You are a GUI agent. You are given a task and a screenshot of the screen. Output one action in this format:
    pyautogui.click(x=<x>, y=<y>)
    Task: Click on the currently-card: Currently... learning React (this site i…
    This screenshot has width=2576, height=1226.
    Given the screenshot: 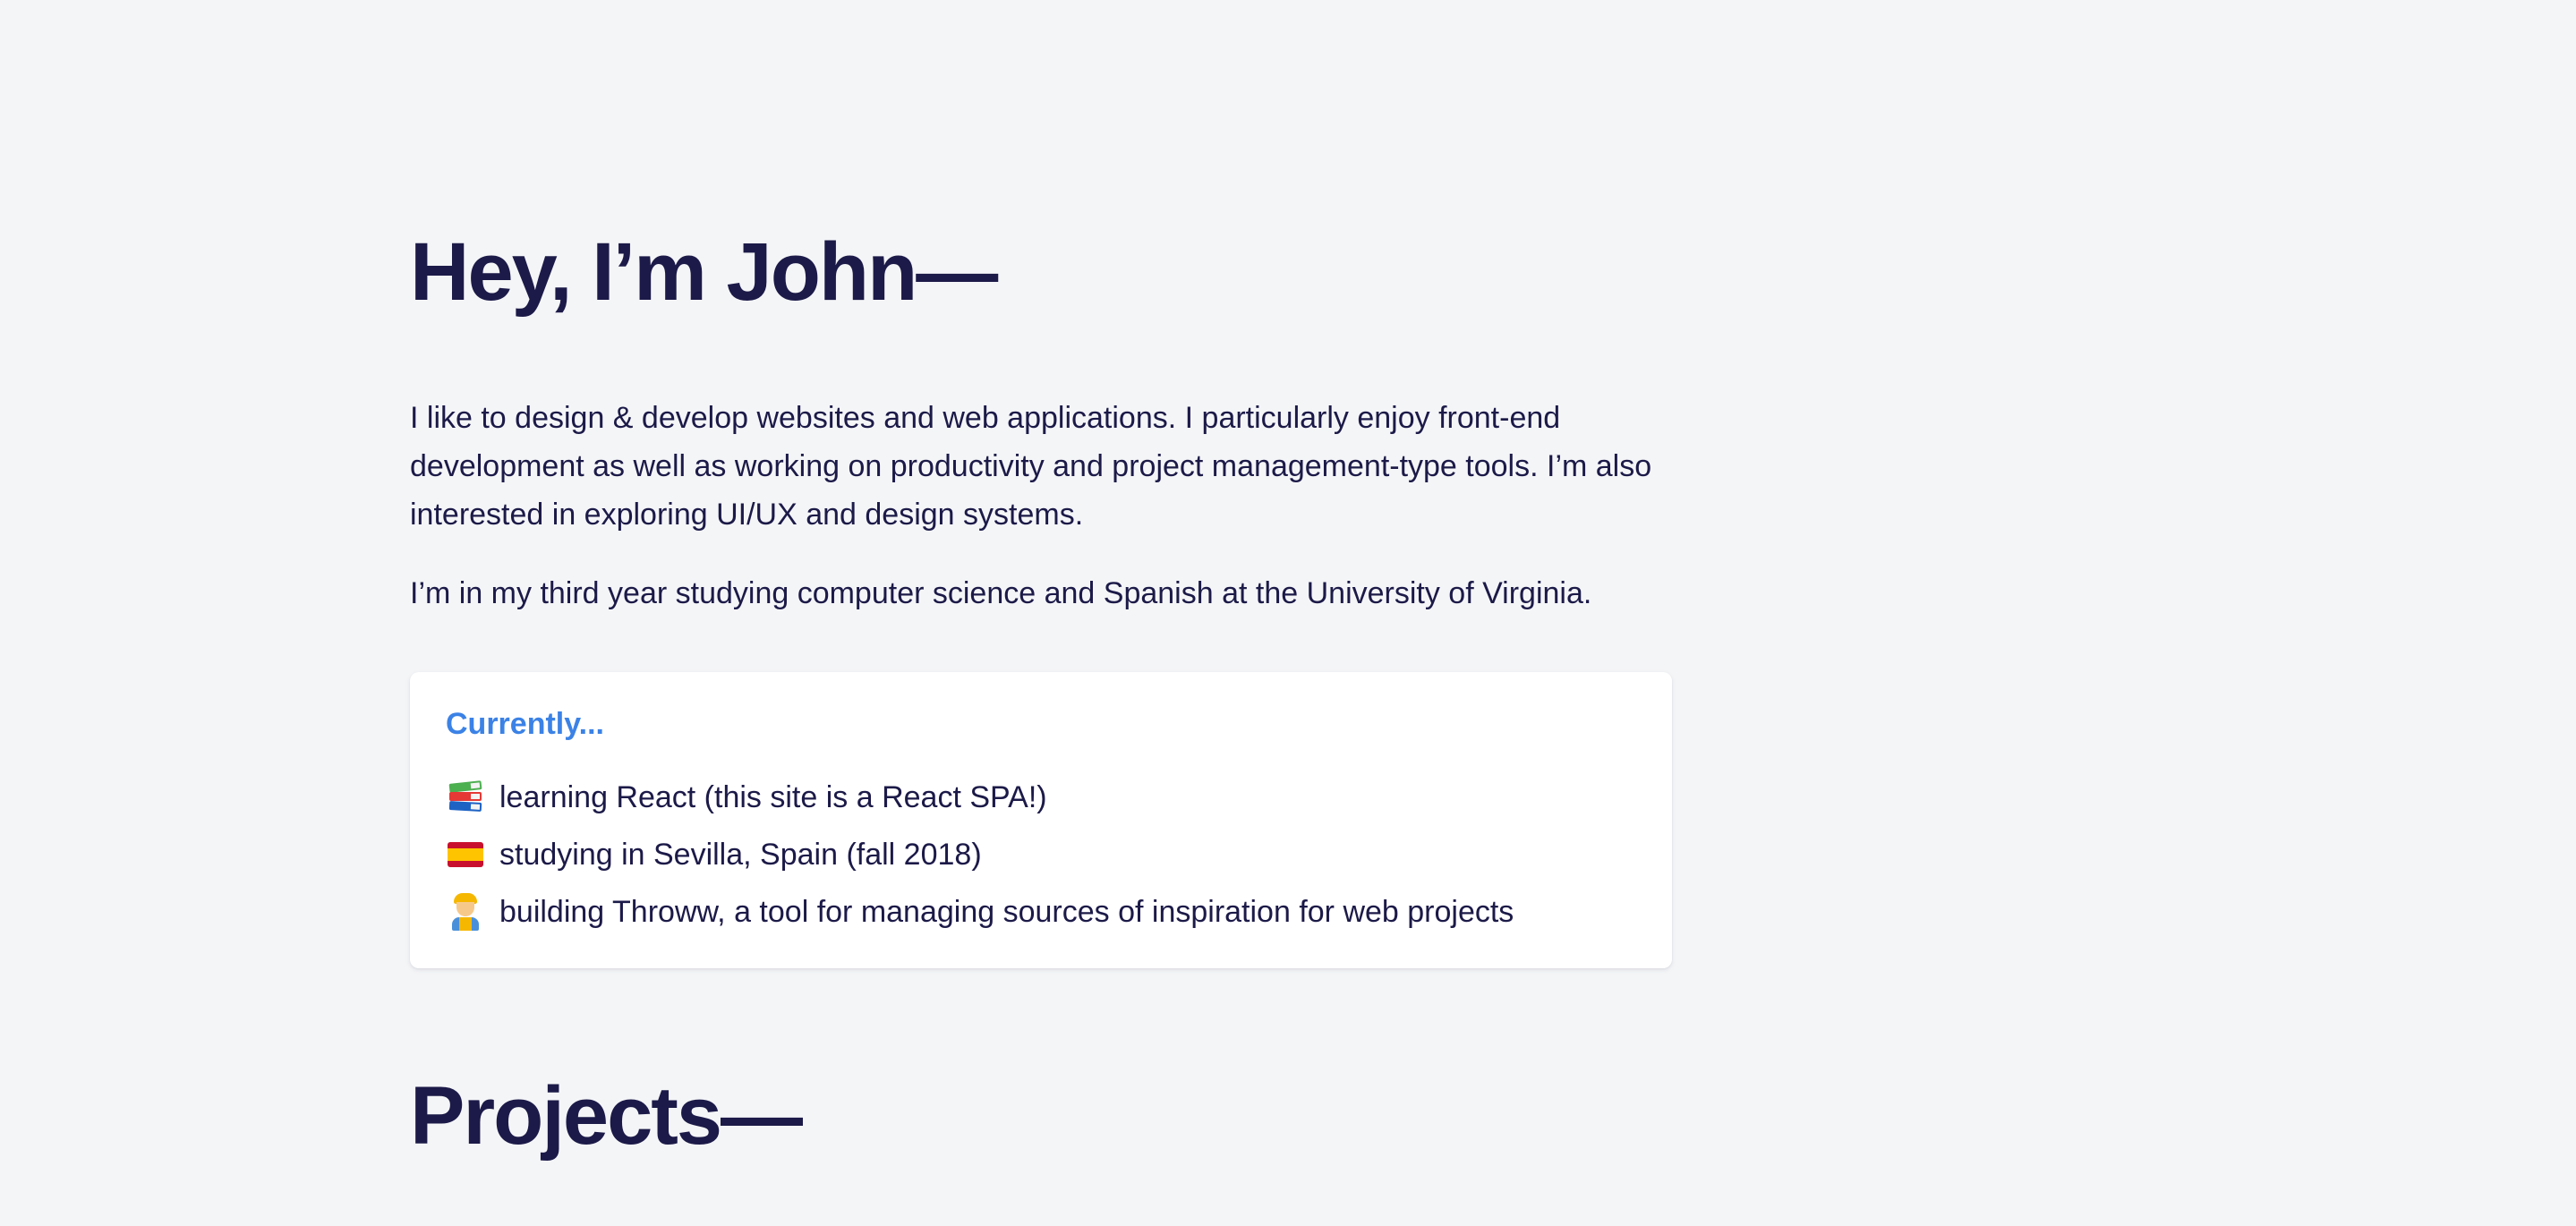 What is the action you would take?
    pyautogui.click(x=1041, y=820)
    